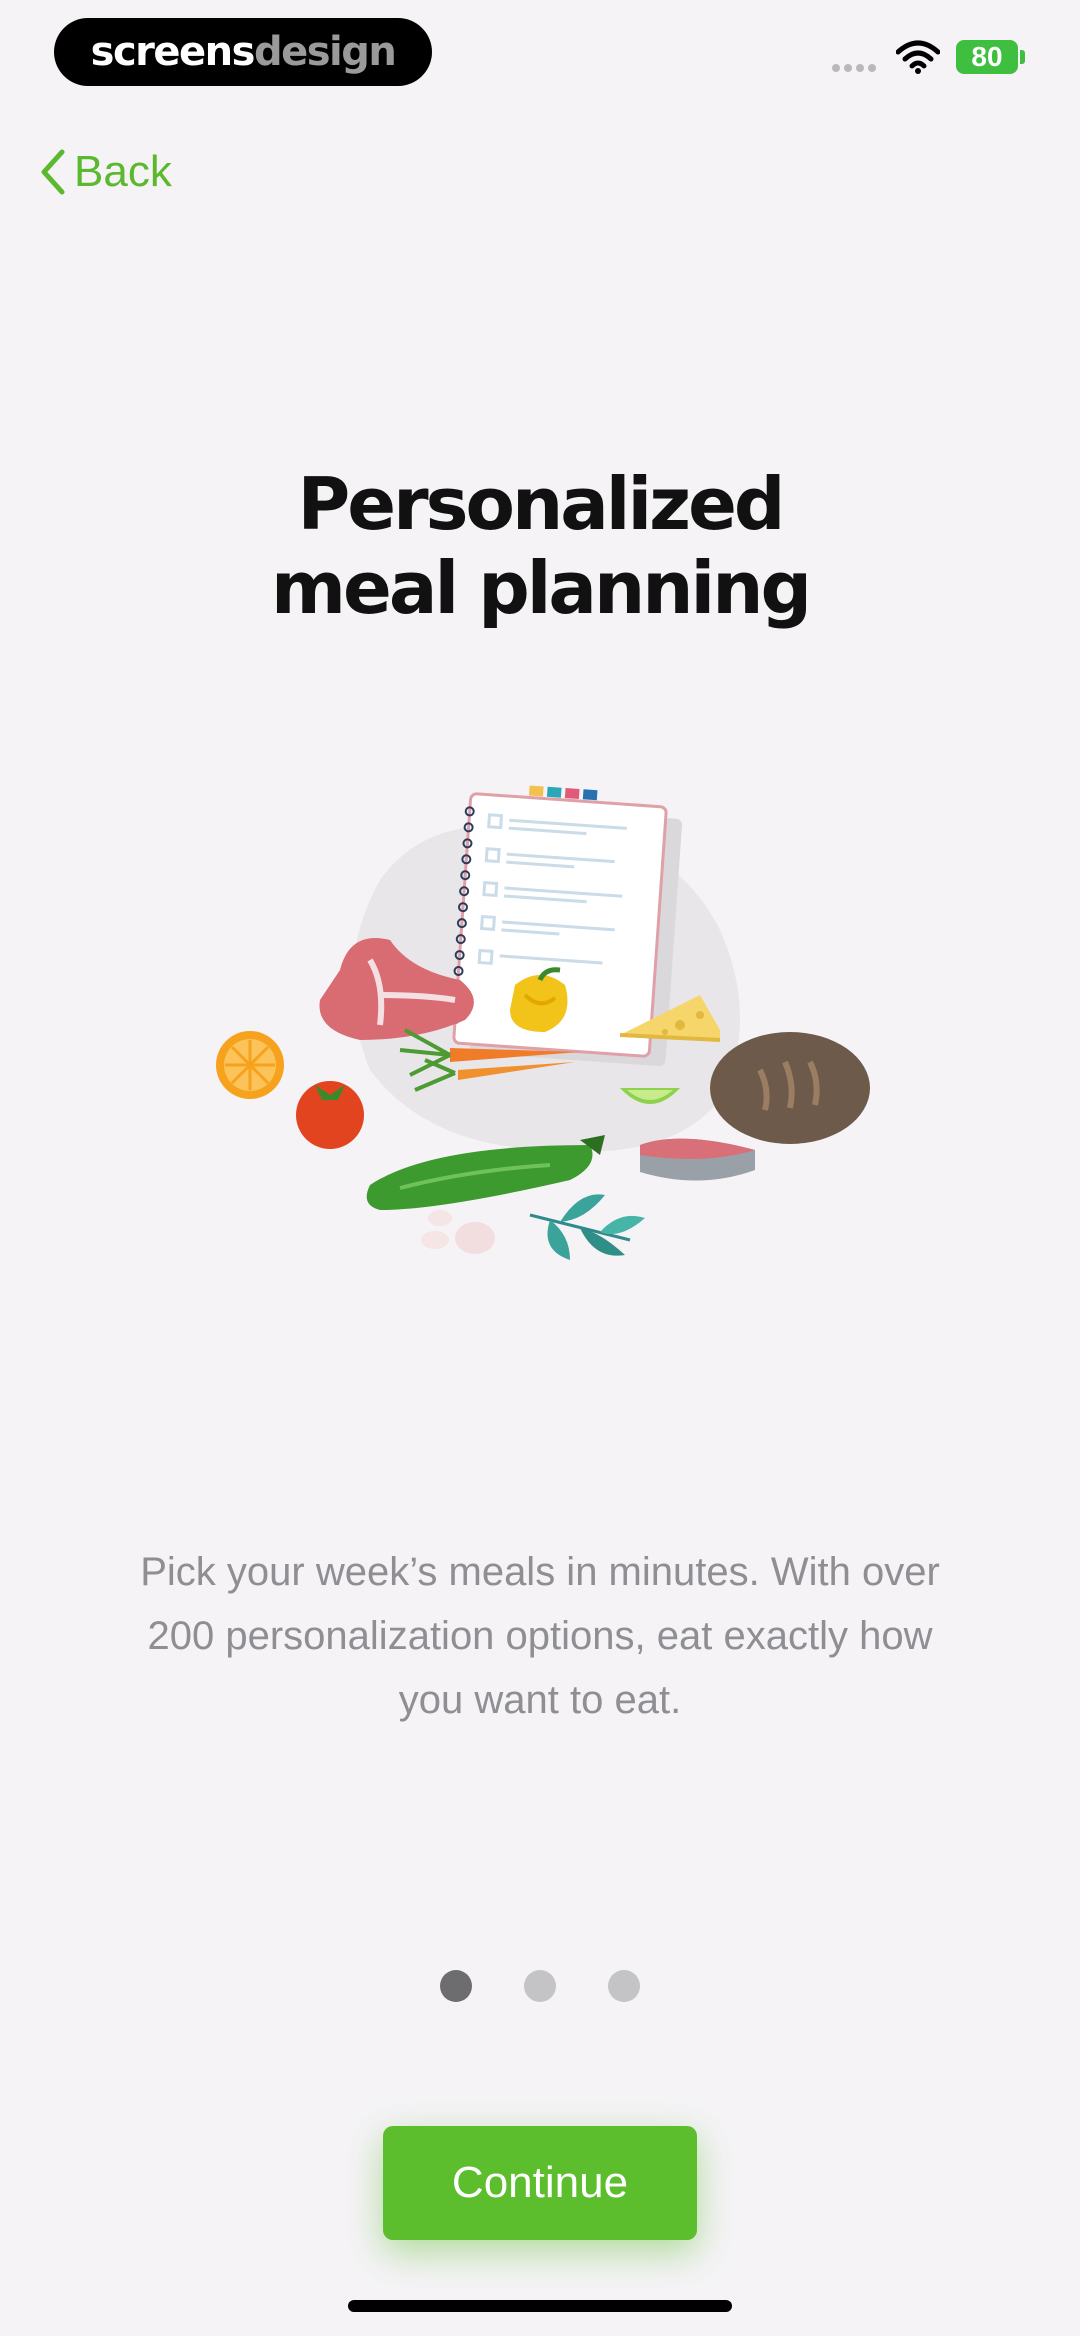  Describe the element at coordinates (697, 1159) in the screenshot. I see `salmon-icon` at that location.